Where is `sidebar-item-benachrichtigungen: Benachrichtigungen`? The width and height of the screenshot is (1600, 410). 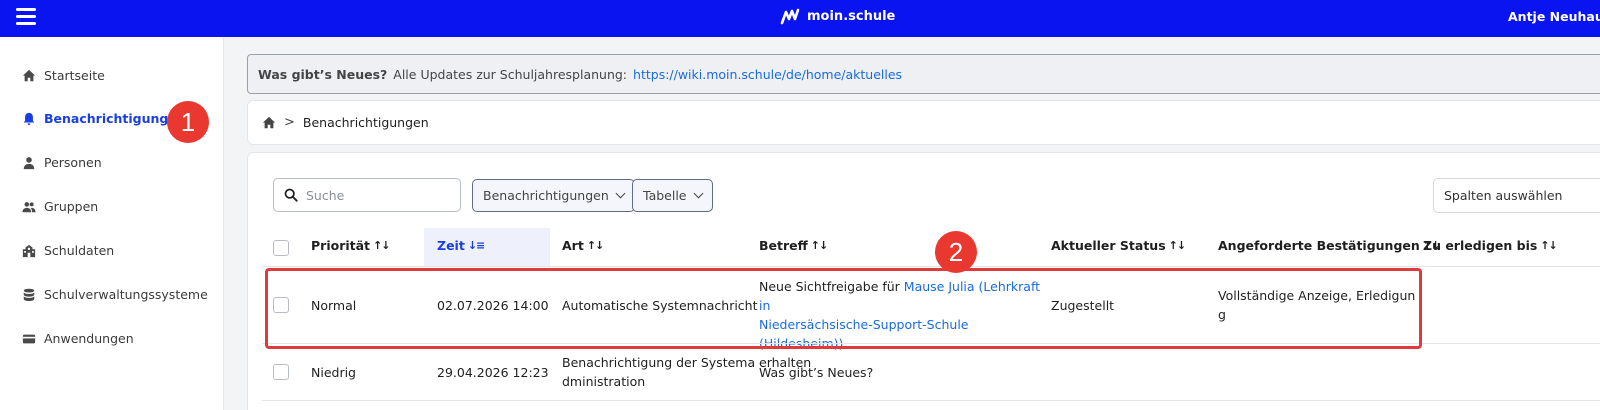 sidebar-item-benachrichtigungen: Benachrichtigungen is located at coordinates (104, 118).